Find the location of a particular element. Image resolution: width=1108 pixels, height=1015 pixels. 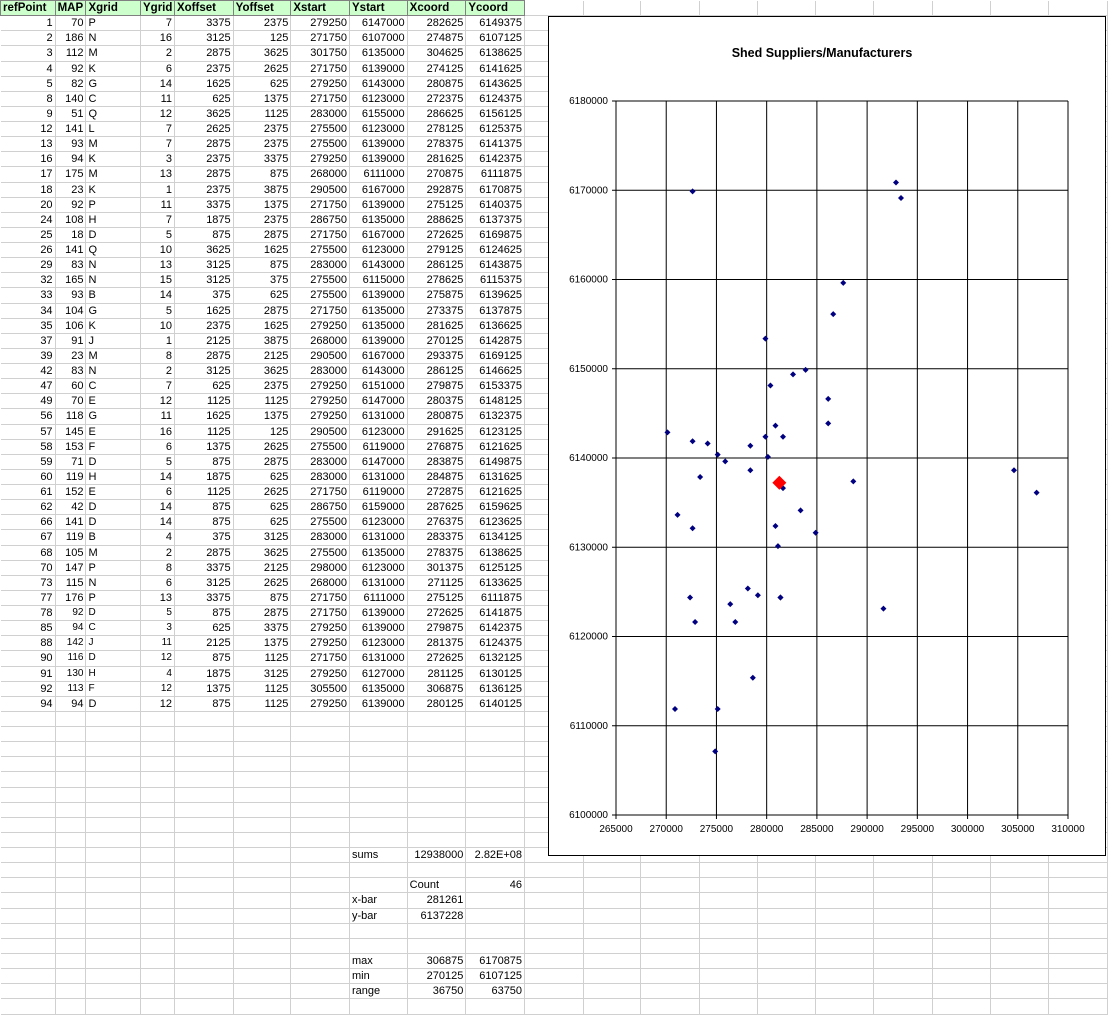

table-cell: 1 is located at coordinates (157, 341).